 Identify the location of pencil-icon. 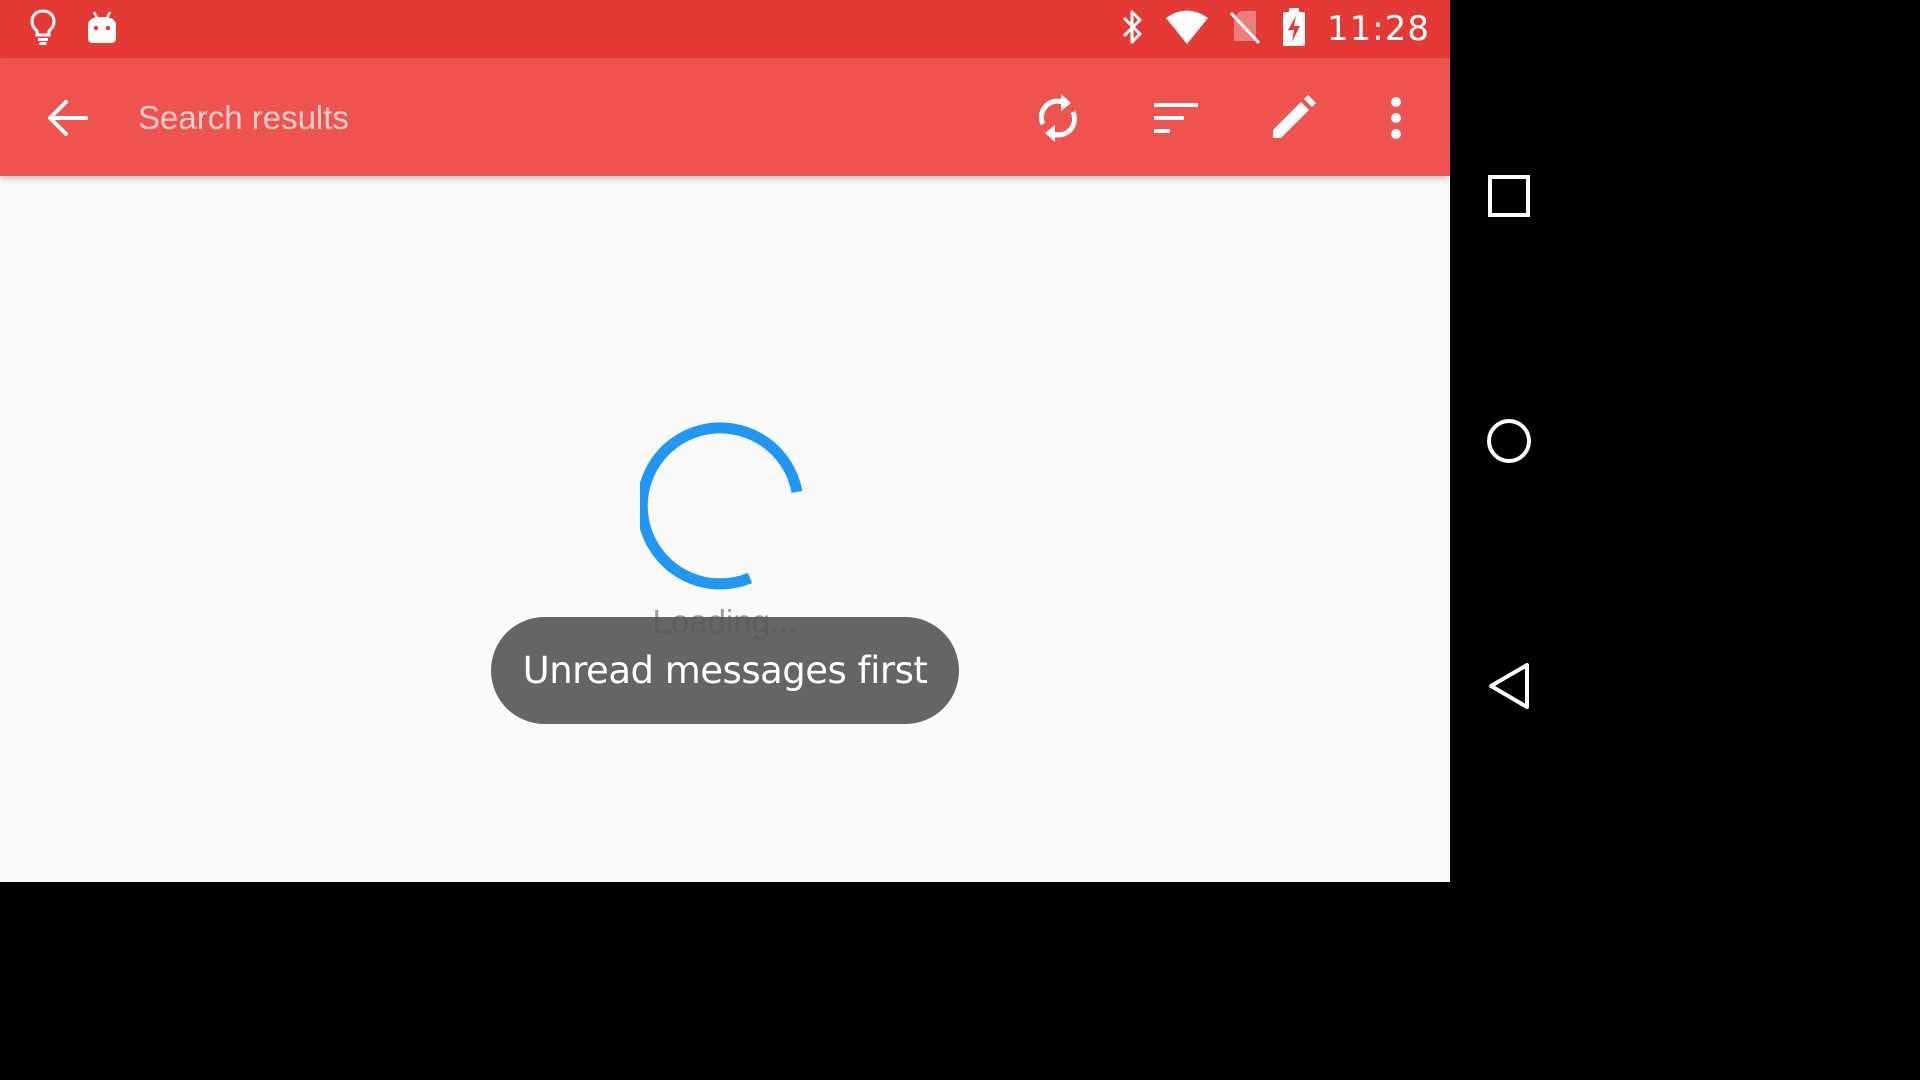
(1294, 116).